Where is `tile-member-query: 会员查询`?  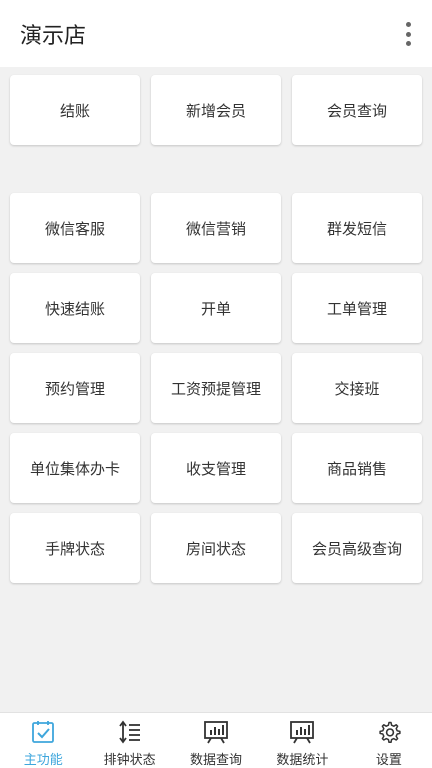 tile-member-query: 会员查询 is located at coordinates (357, 110).